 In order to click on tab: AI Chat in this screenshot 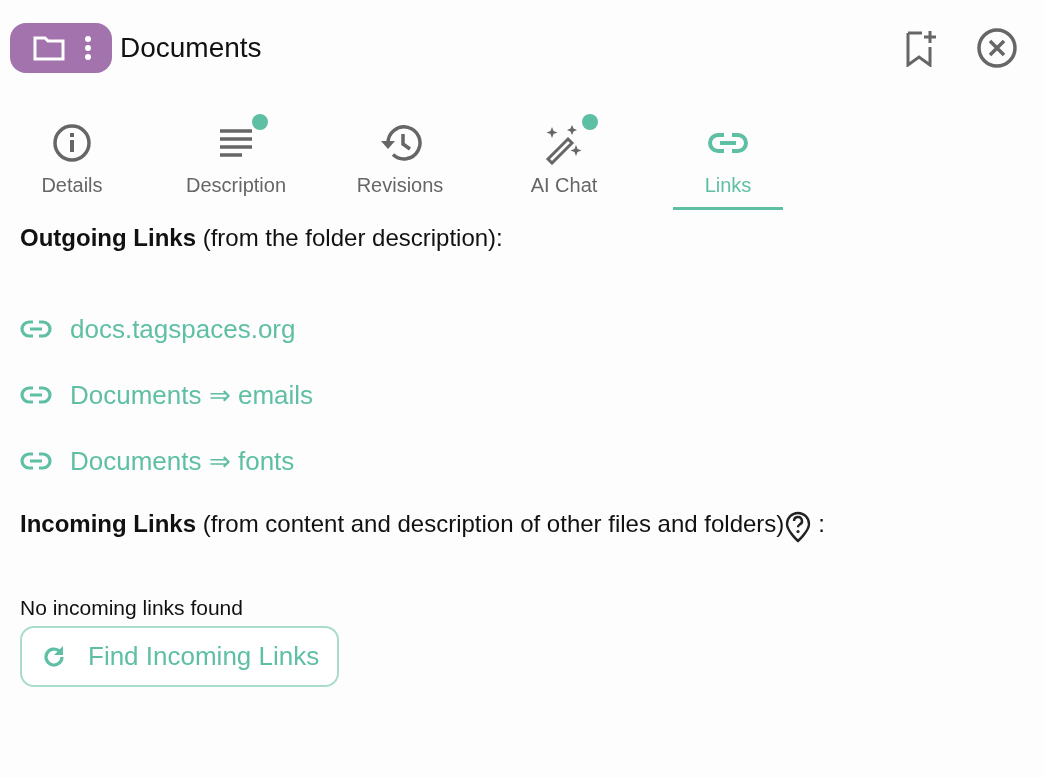, I will do `click(564, 159)`.